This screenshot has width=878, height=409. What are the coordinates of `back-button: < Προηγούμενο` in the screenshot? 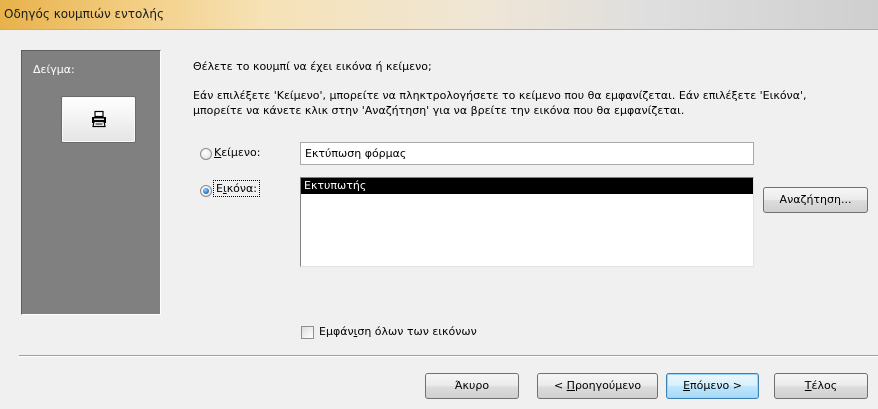 It's located at (597, 386).